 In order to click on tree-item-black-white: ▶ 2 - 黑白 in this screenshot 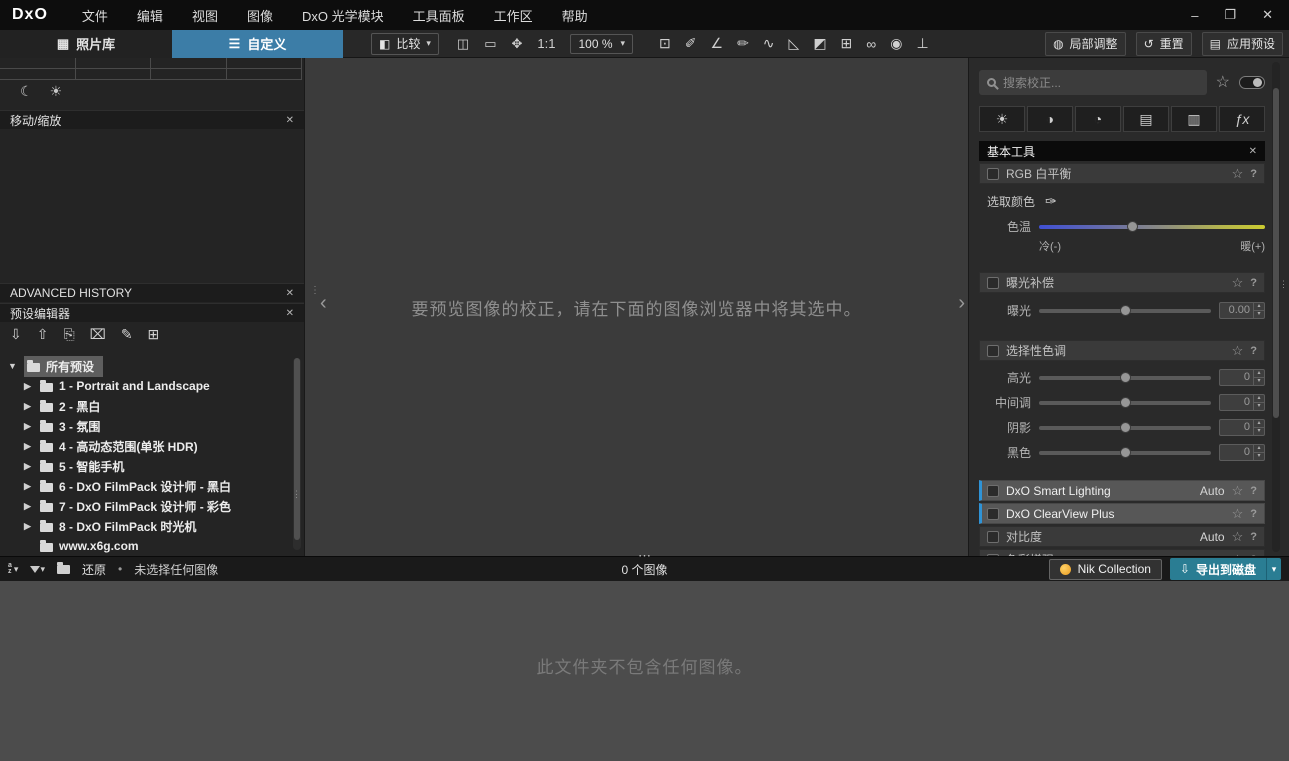, I will do `click(145, 406)`.